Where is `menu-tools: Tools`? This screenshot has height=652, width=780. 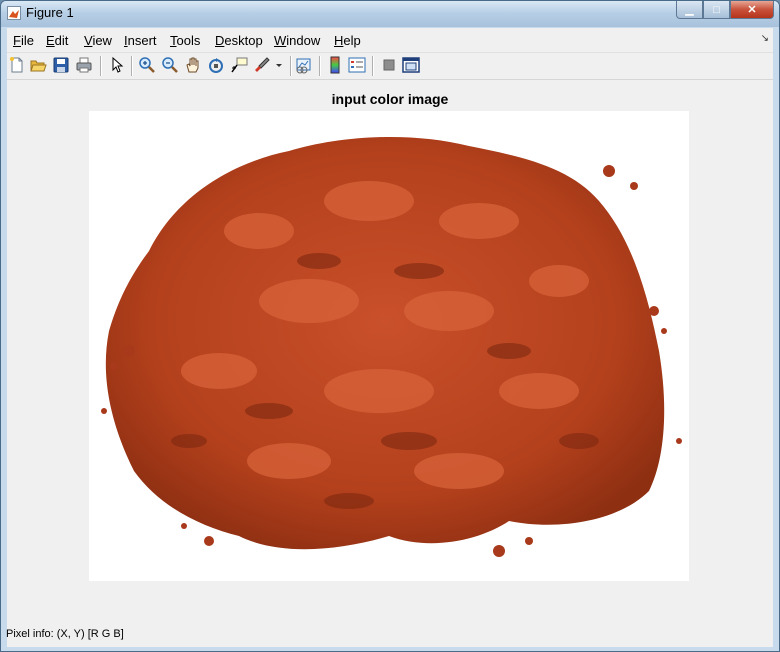
menu-tools: Tools is located at coordinates (185, 40).